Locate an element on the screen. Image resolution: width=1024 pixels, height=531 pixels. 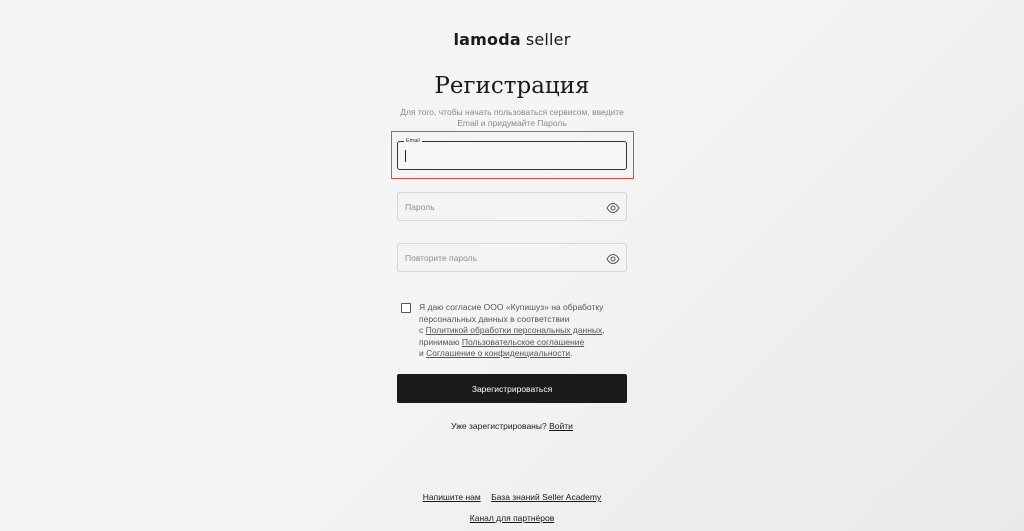
footer-links-secondary: Канал для партнёров is located at coordinates (512, 518).